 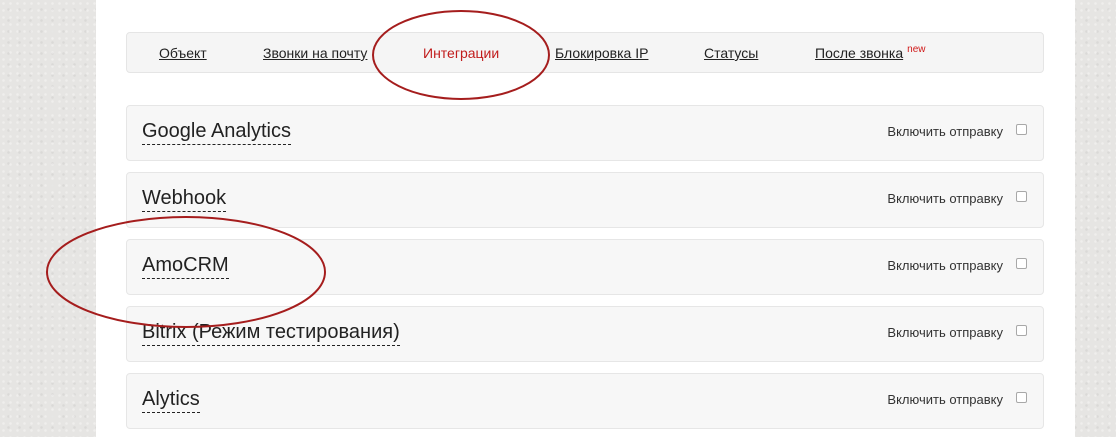 I want to click on integration-name: Bitrix (Режим тестирования), so click(x=271, y=333).